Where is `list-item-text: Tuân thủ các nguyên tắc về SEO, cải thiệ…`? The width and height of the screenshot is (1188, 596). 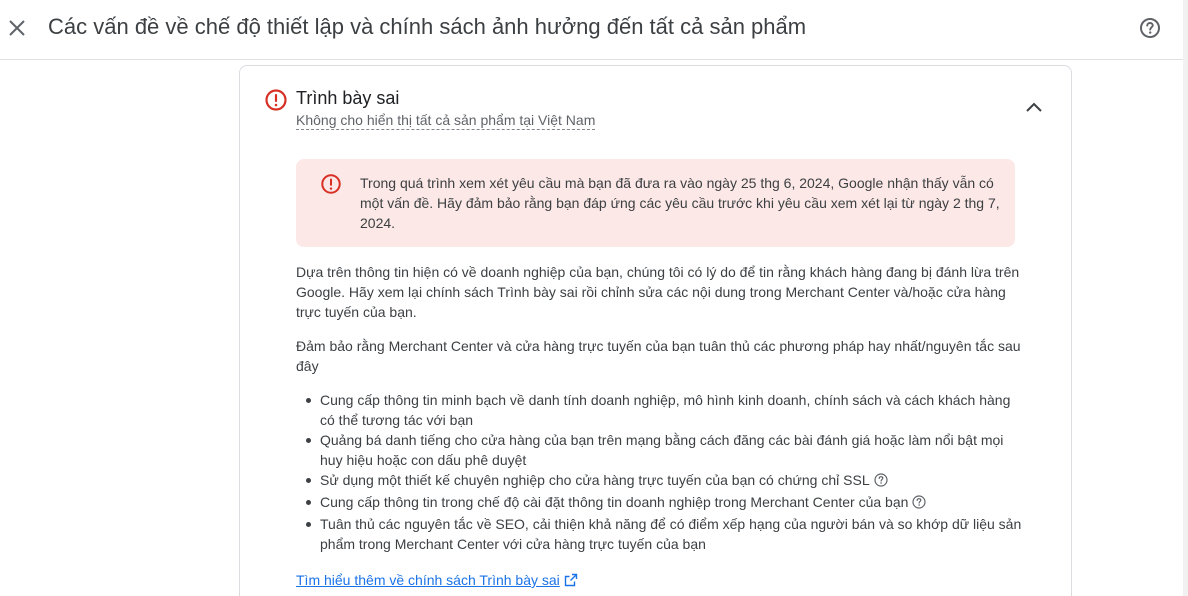
list-item-text: Tuân thủ các nguyên tắc về SEO, cải thiệ… is located at coordinates (671, 534).